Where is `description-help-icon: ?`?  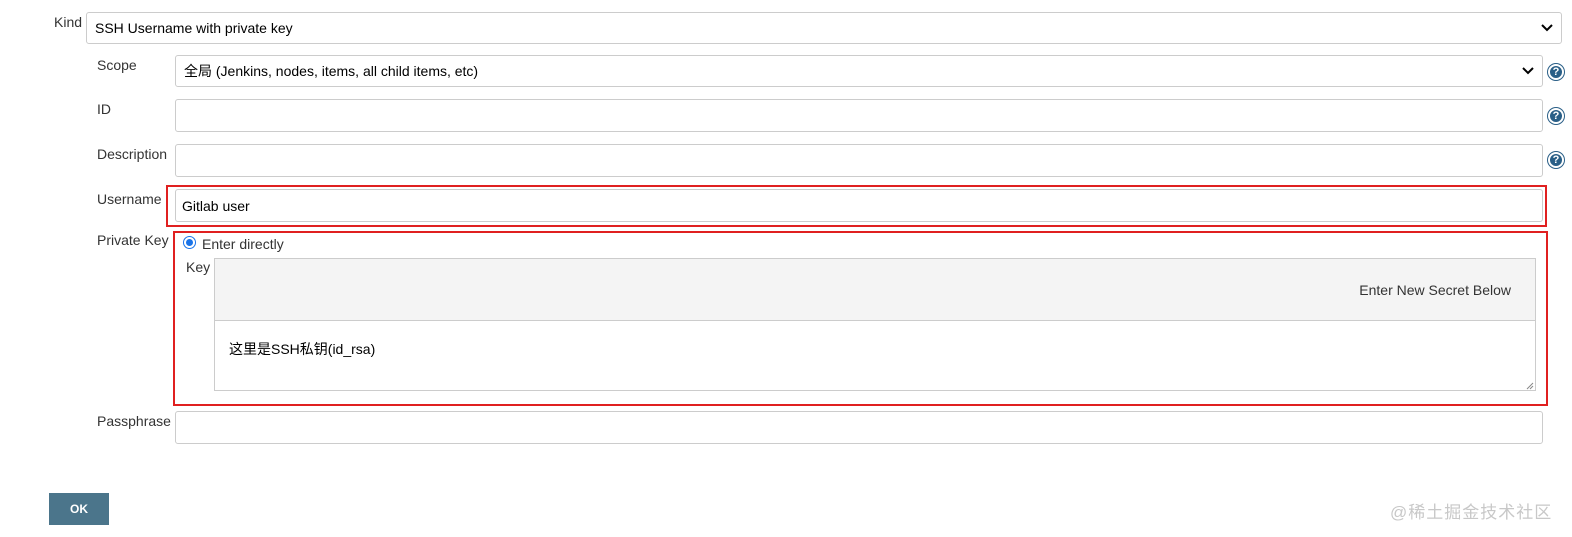 description-help-icon: ? is located at coordinates (1556, 160).